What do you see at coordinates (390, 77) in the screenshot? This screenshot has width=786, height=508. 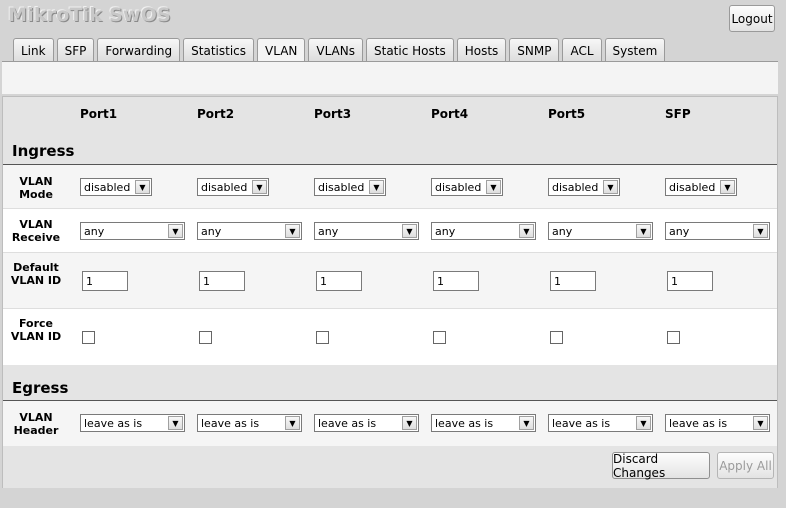 I see `tab-content-band` at bounding box center [390, 77].